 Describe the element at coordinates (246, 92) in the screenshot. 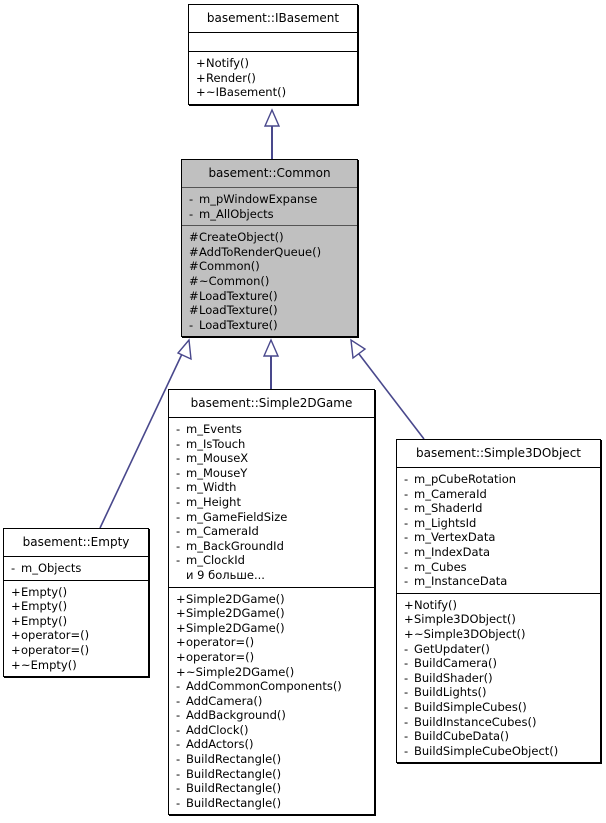

I see `member-name: ~IBasement()` at that location.